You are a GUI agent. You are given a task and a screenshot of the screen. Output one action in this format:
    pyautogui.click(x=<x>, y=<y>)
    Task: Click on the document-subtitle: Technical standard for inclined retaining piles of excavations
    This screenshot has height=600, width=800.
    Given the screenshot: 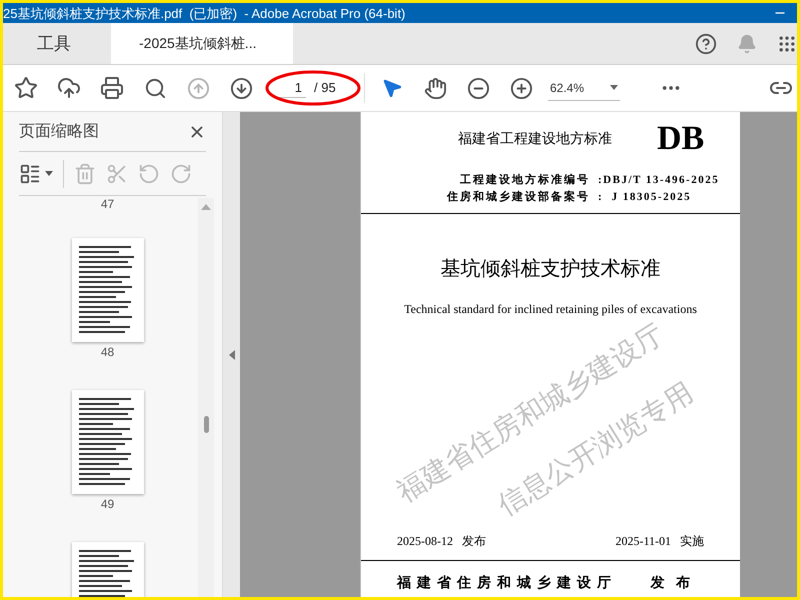 What is the action you would take?
    pyautogui.click(x=550, y=309)
    